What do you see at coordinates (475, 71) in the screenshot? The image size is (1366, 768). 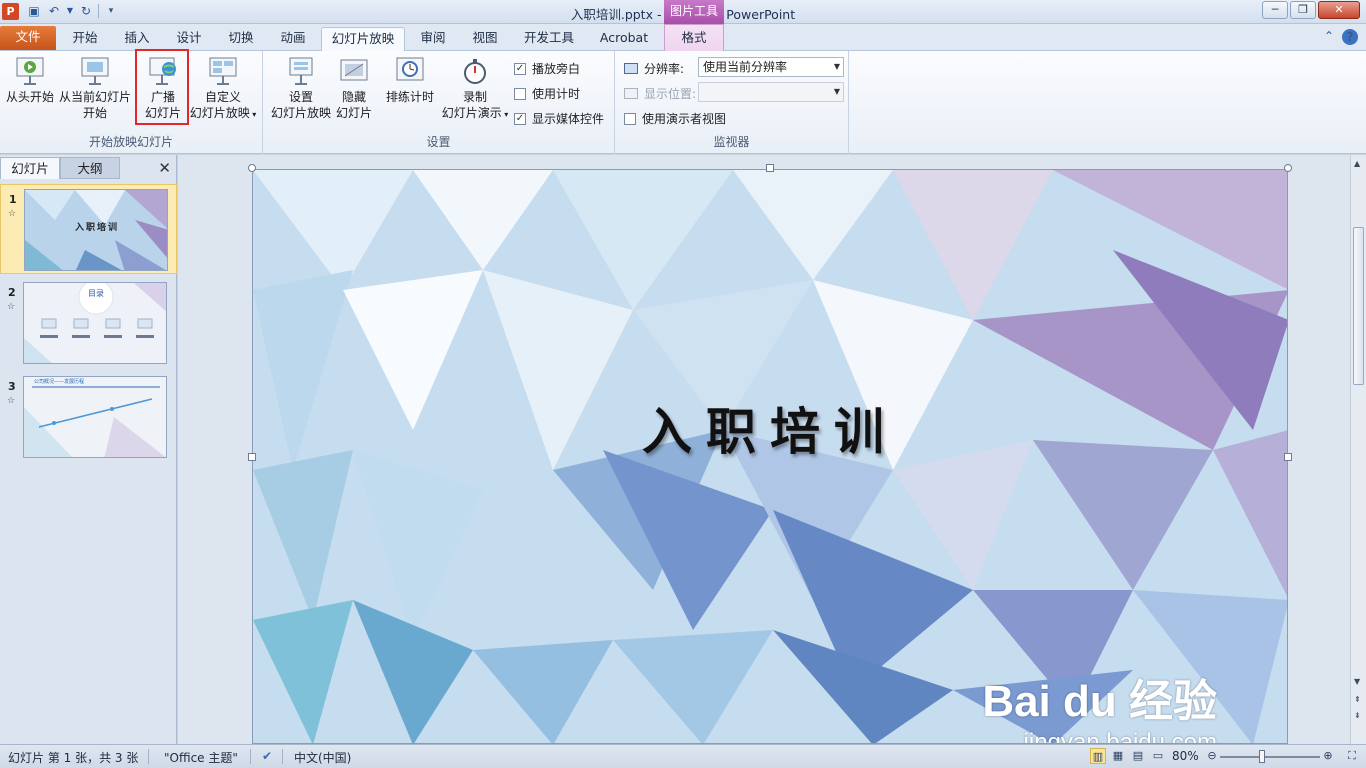 I see `record-stopwatch-icon` at bounding box center [475, 71].